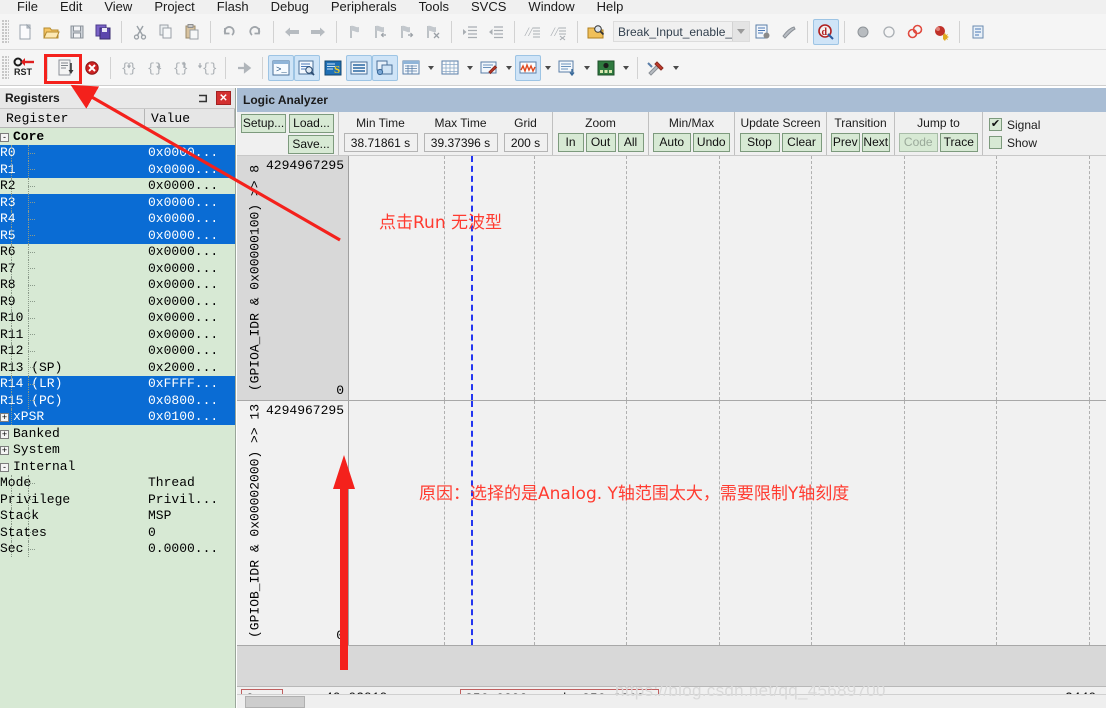  What do you see at coordinates (672, 142) in the screenshot?
I see `auto-button: Auto` at bounding box center [672, 142].